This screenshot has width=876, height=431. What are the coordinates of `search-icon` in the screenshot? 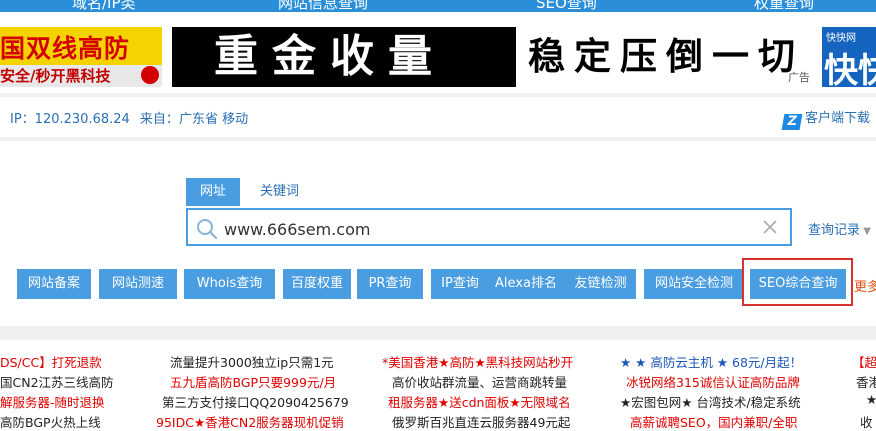 It's located at (207, 229).